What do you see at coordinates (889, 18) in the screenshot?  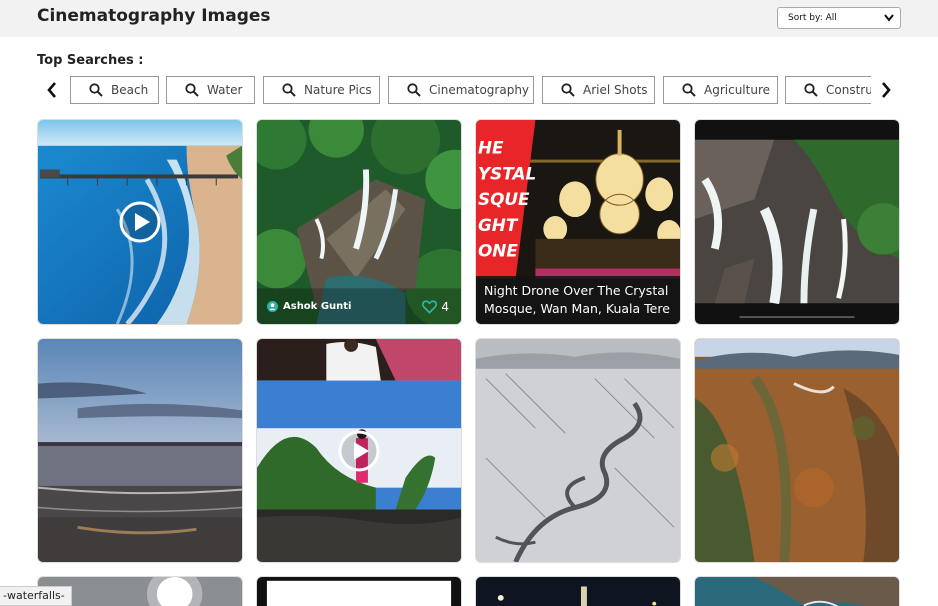 I see `chevron-down-icon` at bounding box center [889, 18].